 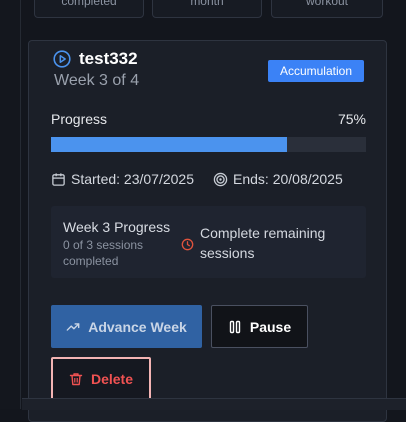 What do you see at coordinates (79, 119) in the screenshot?
I see `progress-label: Progress` at bounding box center [79, 119].